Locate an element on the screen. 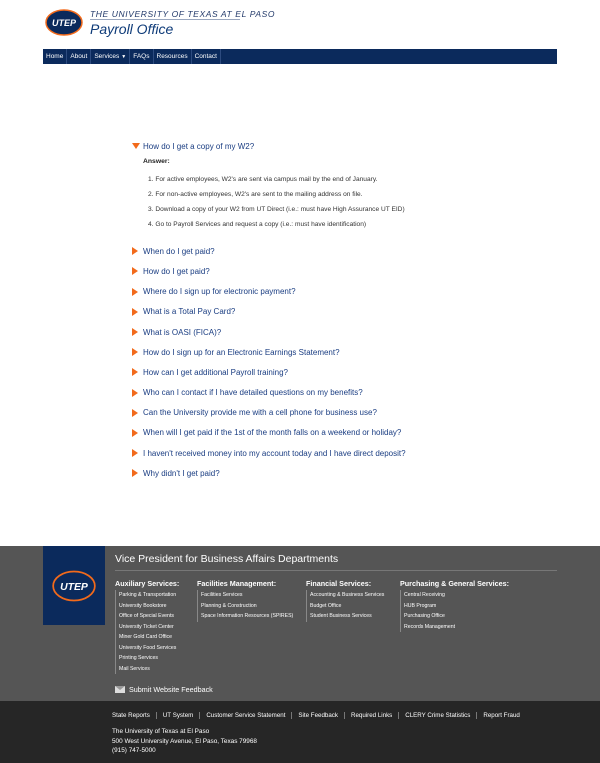  faq-question-text: How do I get paid? is located at coordinates (176, 271).